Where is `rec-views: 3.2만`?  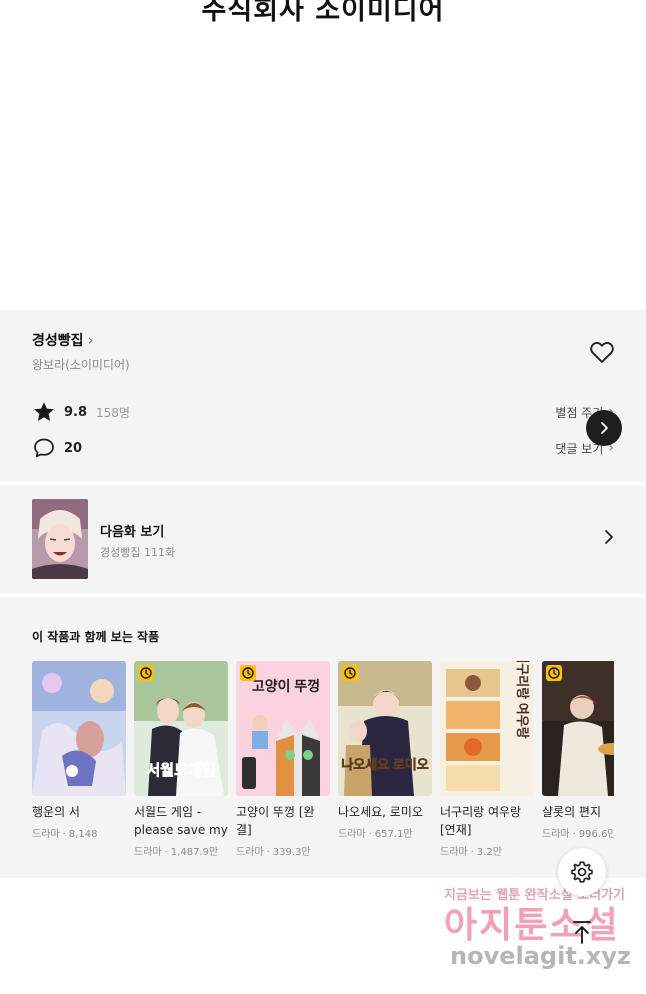 rec-views: 3.2만 is located at coordinates (489, 852).